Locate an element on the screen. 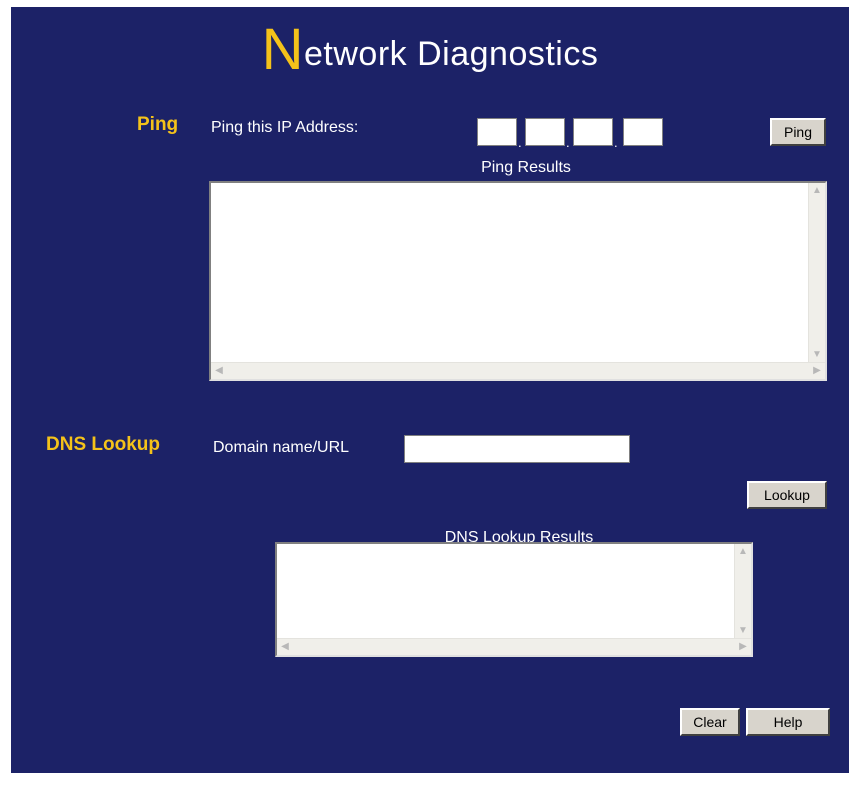  ping-button: Ping is located at coordinates (798, 132).